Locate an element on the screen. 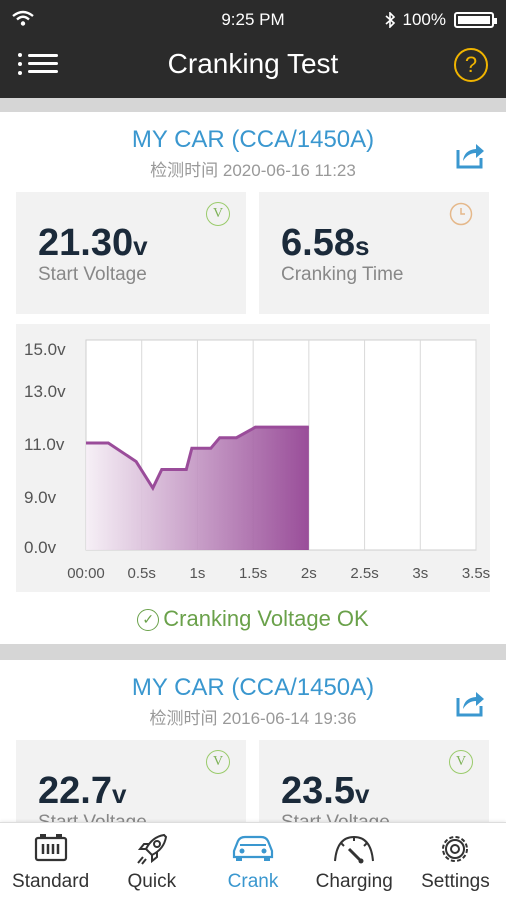 This screenshot has height=900, width=506. app-header: 9:25 PM 100% Cranking Test ? is located at coordinates (253, 49).